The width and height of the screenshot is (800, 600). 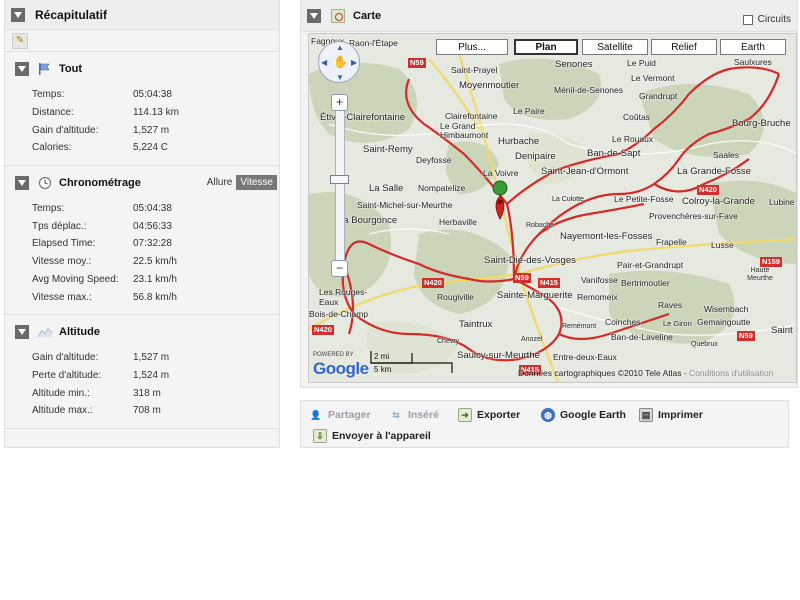 What do you see at coordinates (147, 411) in the screenshot?
I see `stat-value: 708 m` at bounding box center [147, 411].